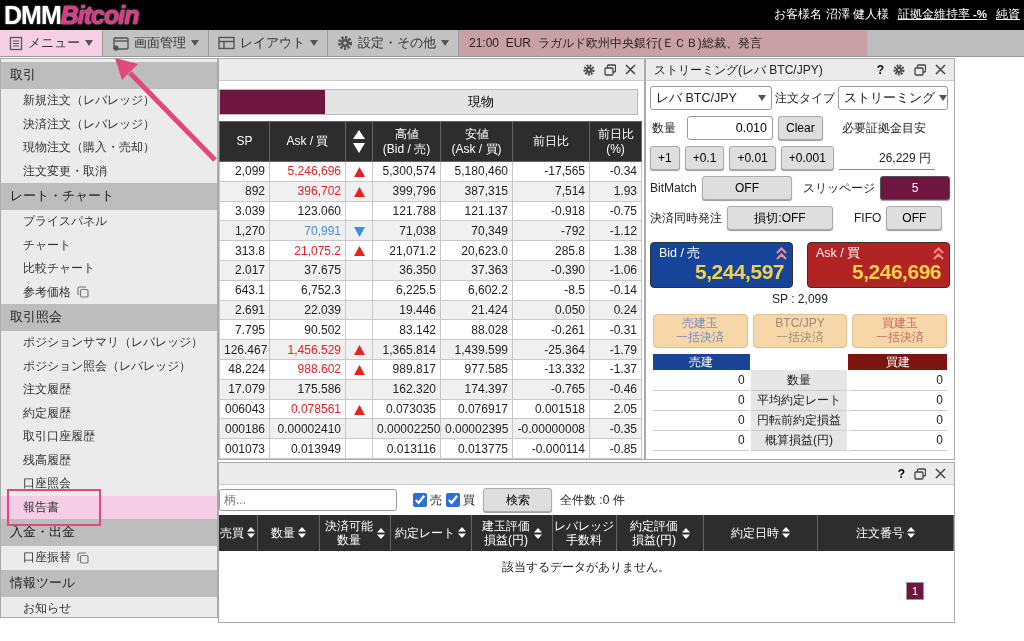 This screenshot has height=641, width=1024. Describe the element at coordinates (109, 366) in the screenshot. I see `menu-item: ポジション照会（レバレッジ）` at that location.